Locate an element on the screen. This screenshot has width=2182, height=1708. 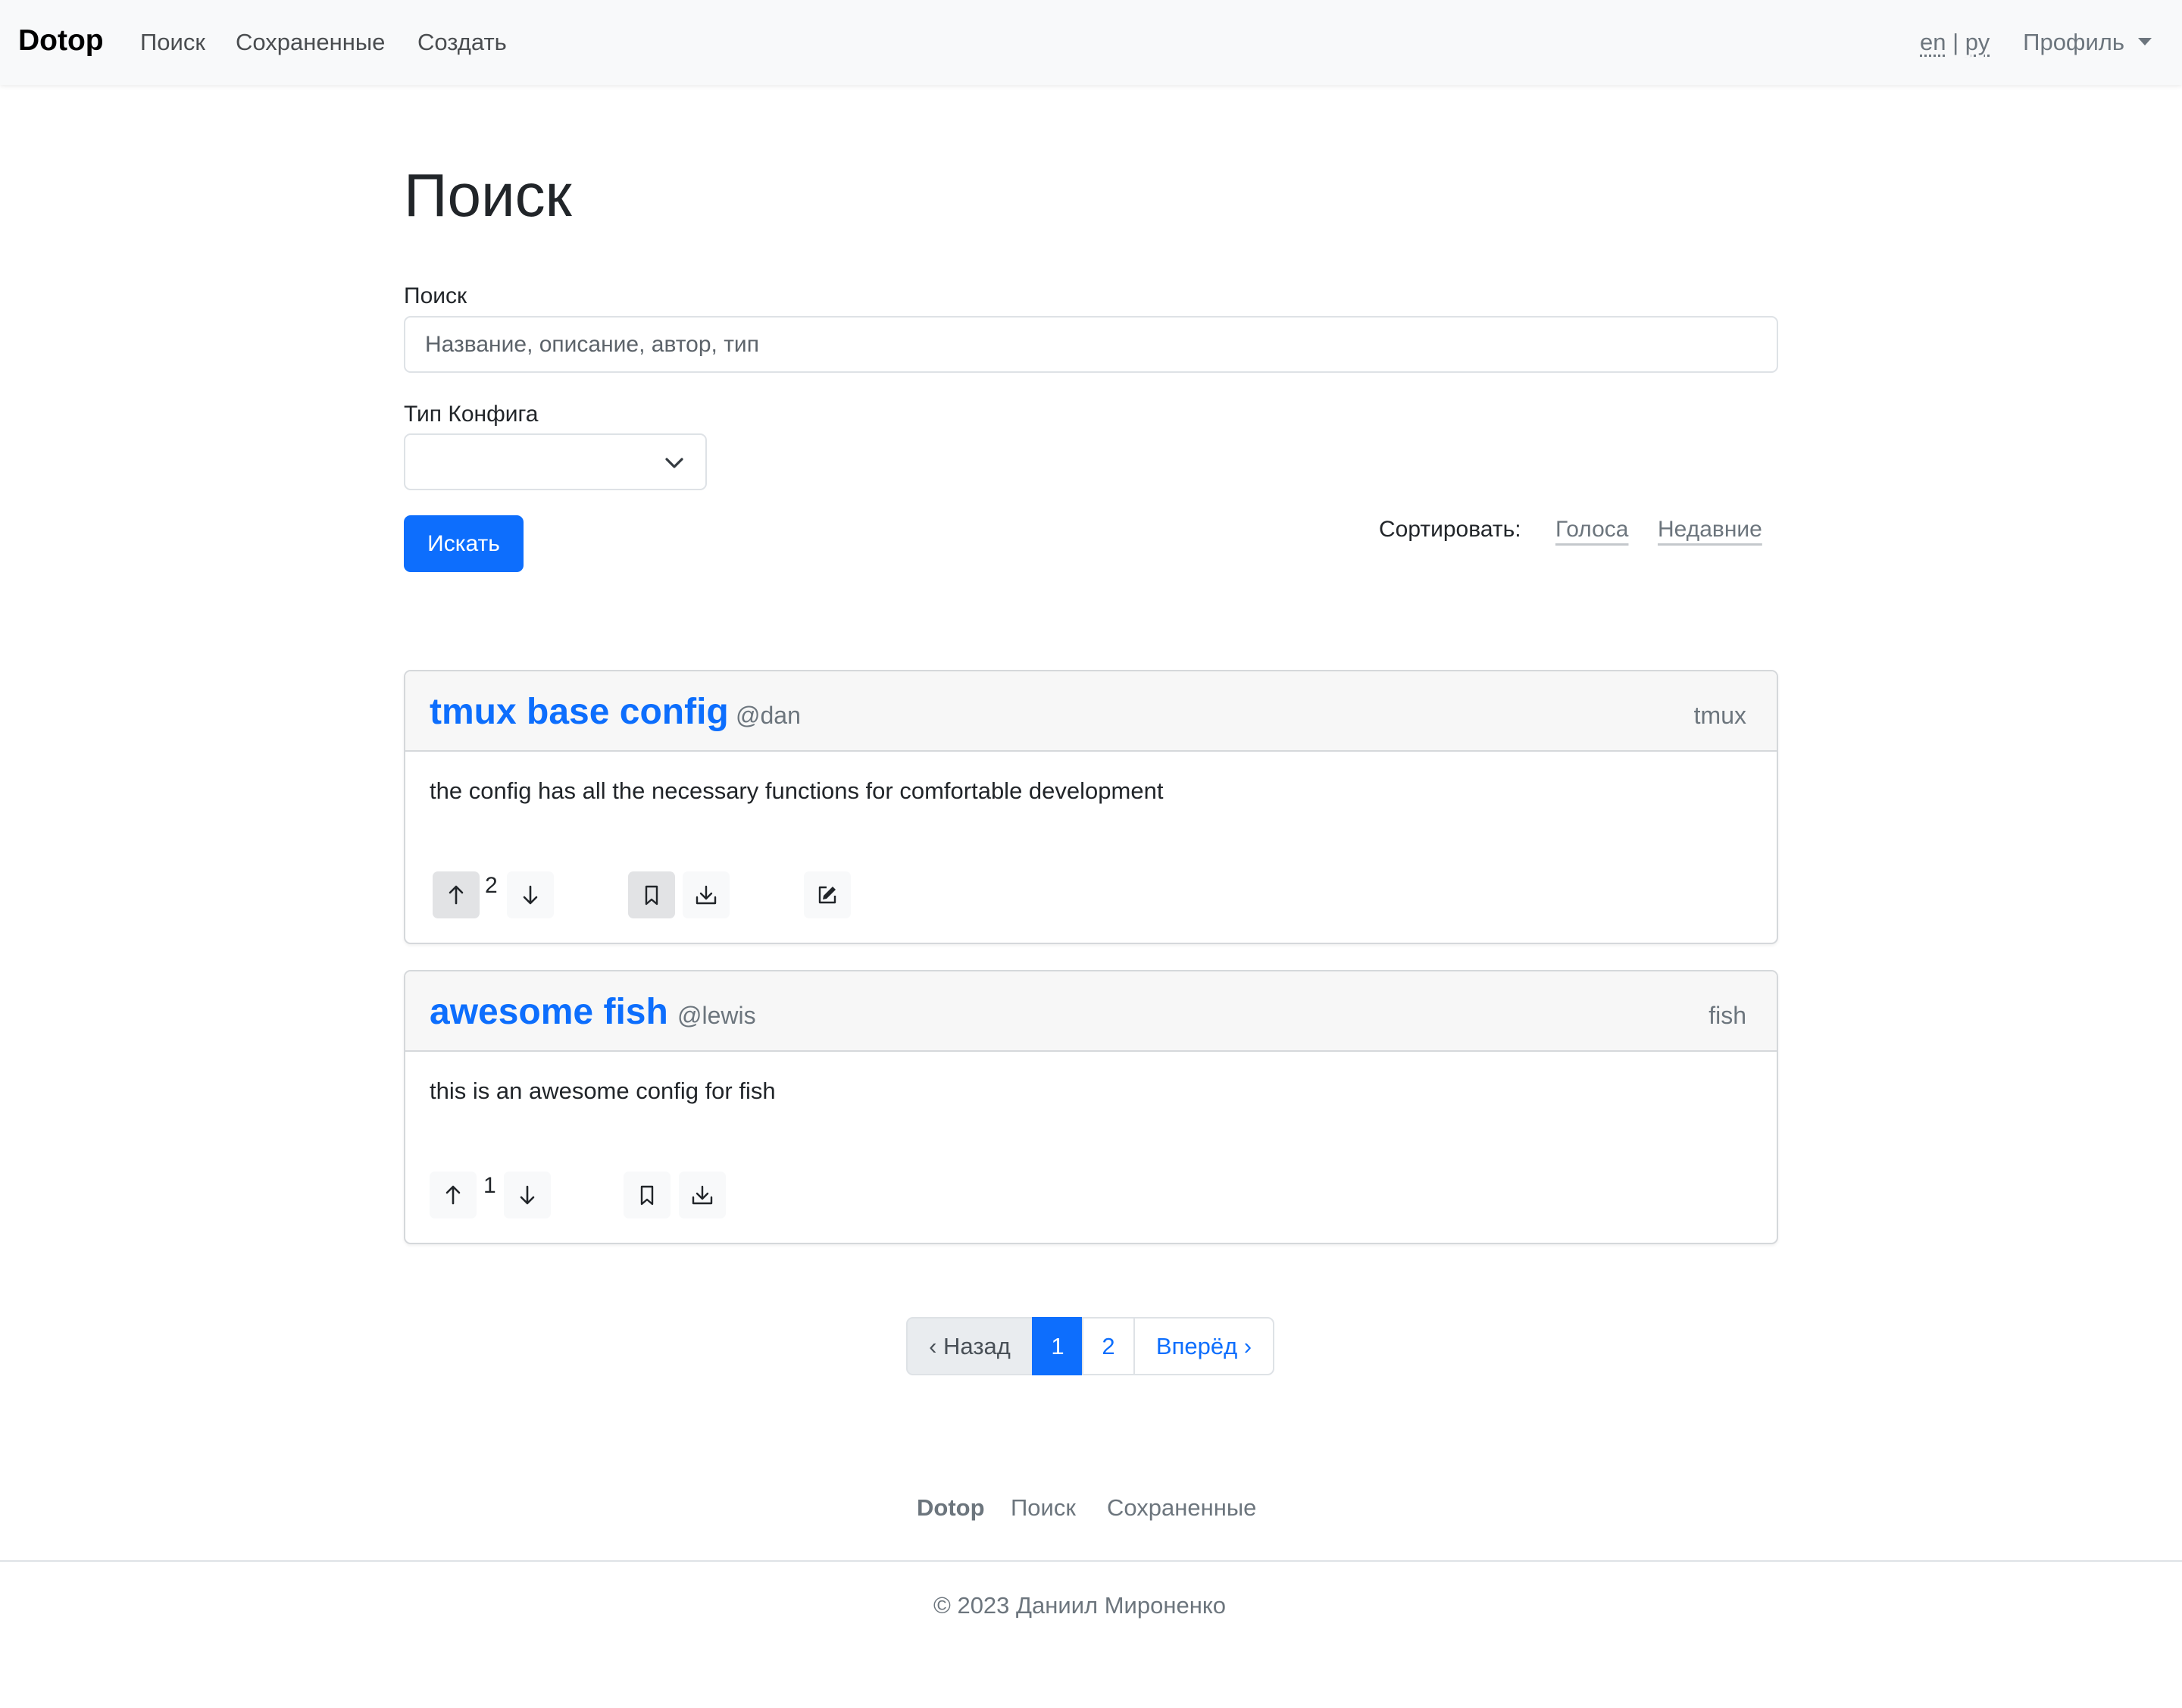
profile-label: Профиль is located at coordinates (2073, 42).